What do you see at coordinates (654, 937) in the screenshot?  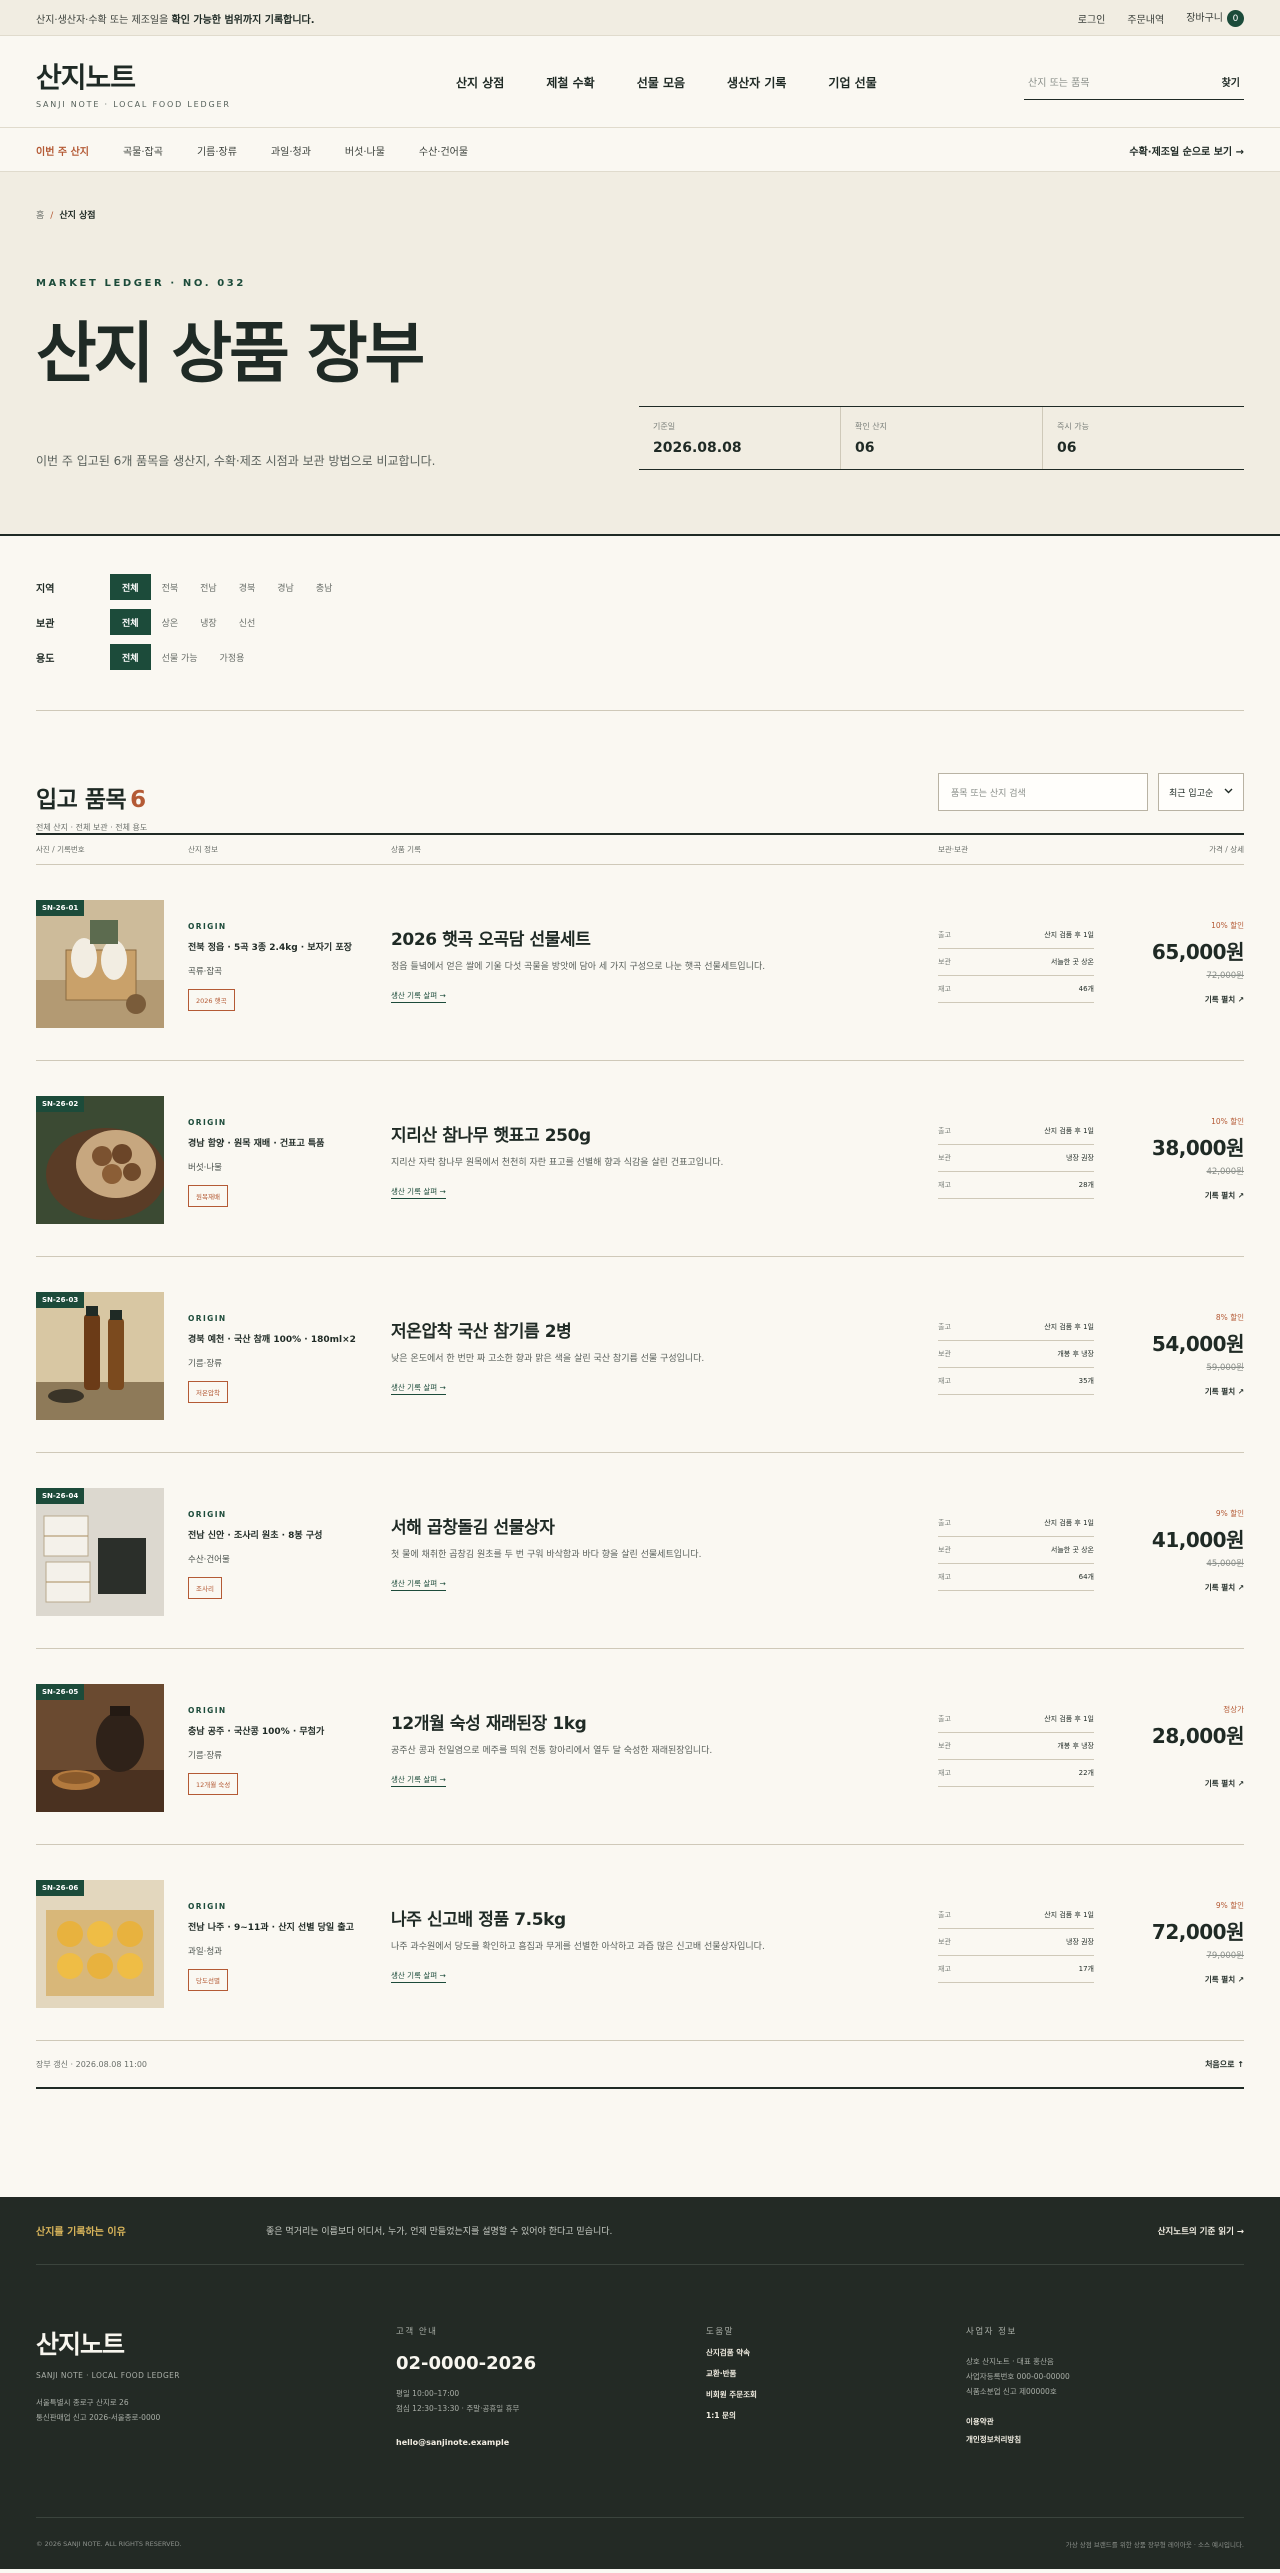 I see `product-title: 2026 햇곡 오곡담 선물세트` at bounding box center [654, 937].